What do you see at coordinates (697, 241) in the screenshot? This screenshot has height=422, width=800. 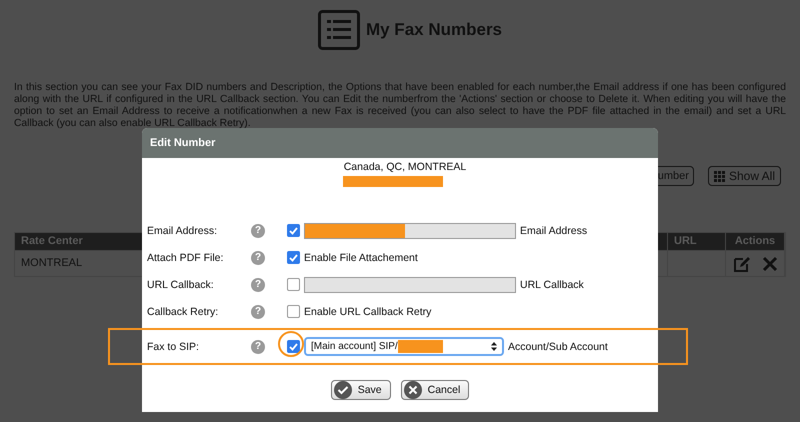 I see `column-header: URL` at bounding box center [697, 241].